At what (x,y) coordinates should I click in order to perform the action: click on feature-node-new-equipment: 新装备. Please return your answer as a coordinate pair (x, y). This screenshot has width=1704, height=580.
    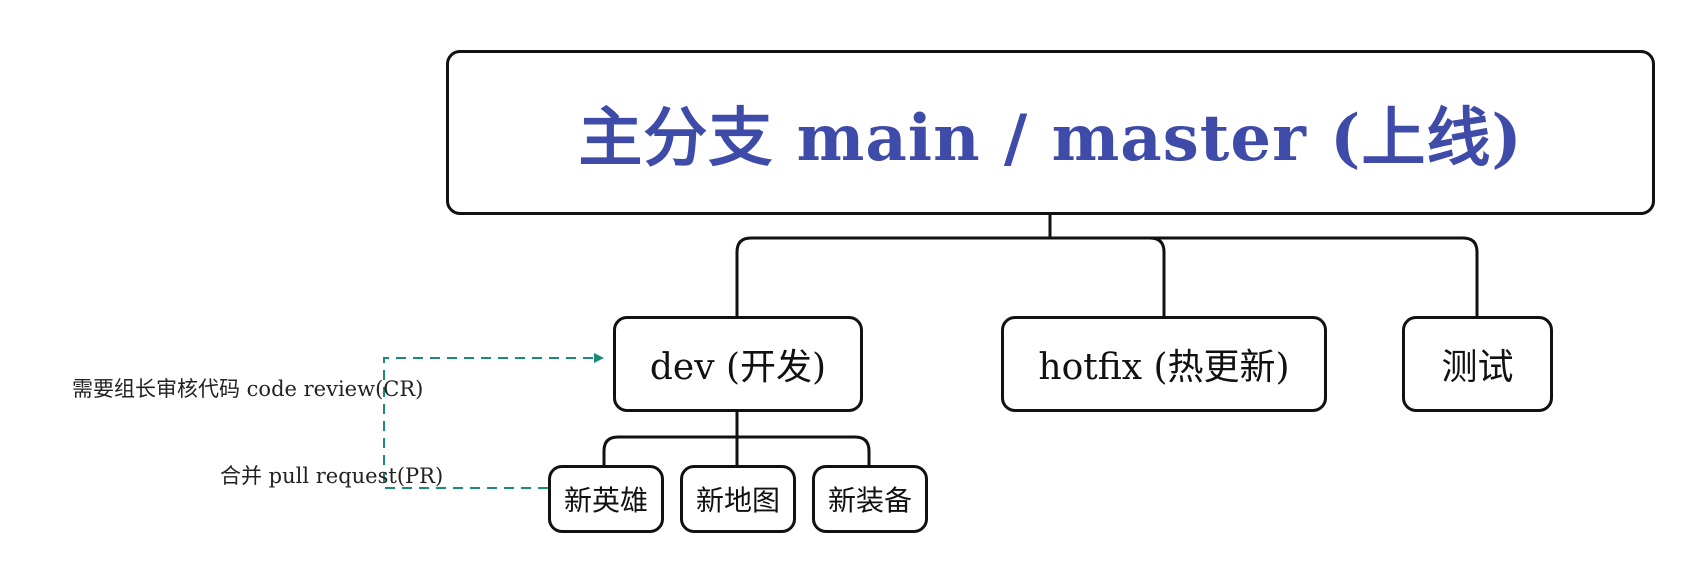
    Looking at the image, I should click on (870, 499).